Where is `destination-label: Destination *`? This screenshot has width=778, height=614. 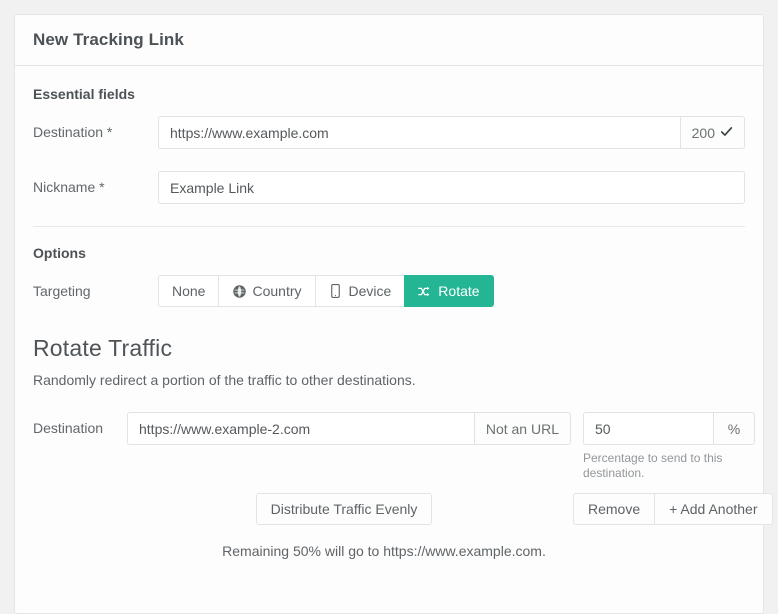
destination-label: Destination * is located at coordinates (73, 132).